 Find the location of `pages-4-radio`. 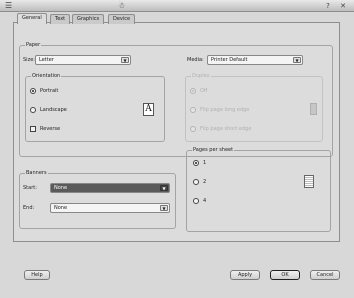

pages-4-radio is located at coordinates (196, 201).